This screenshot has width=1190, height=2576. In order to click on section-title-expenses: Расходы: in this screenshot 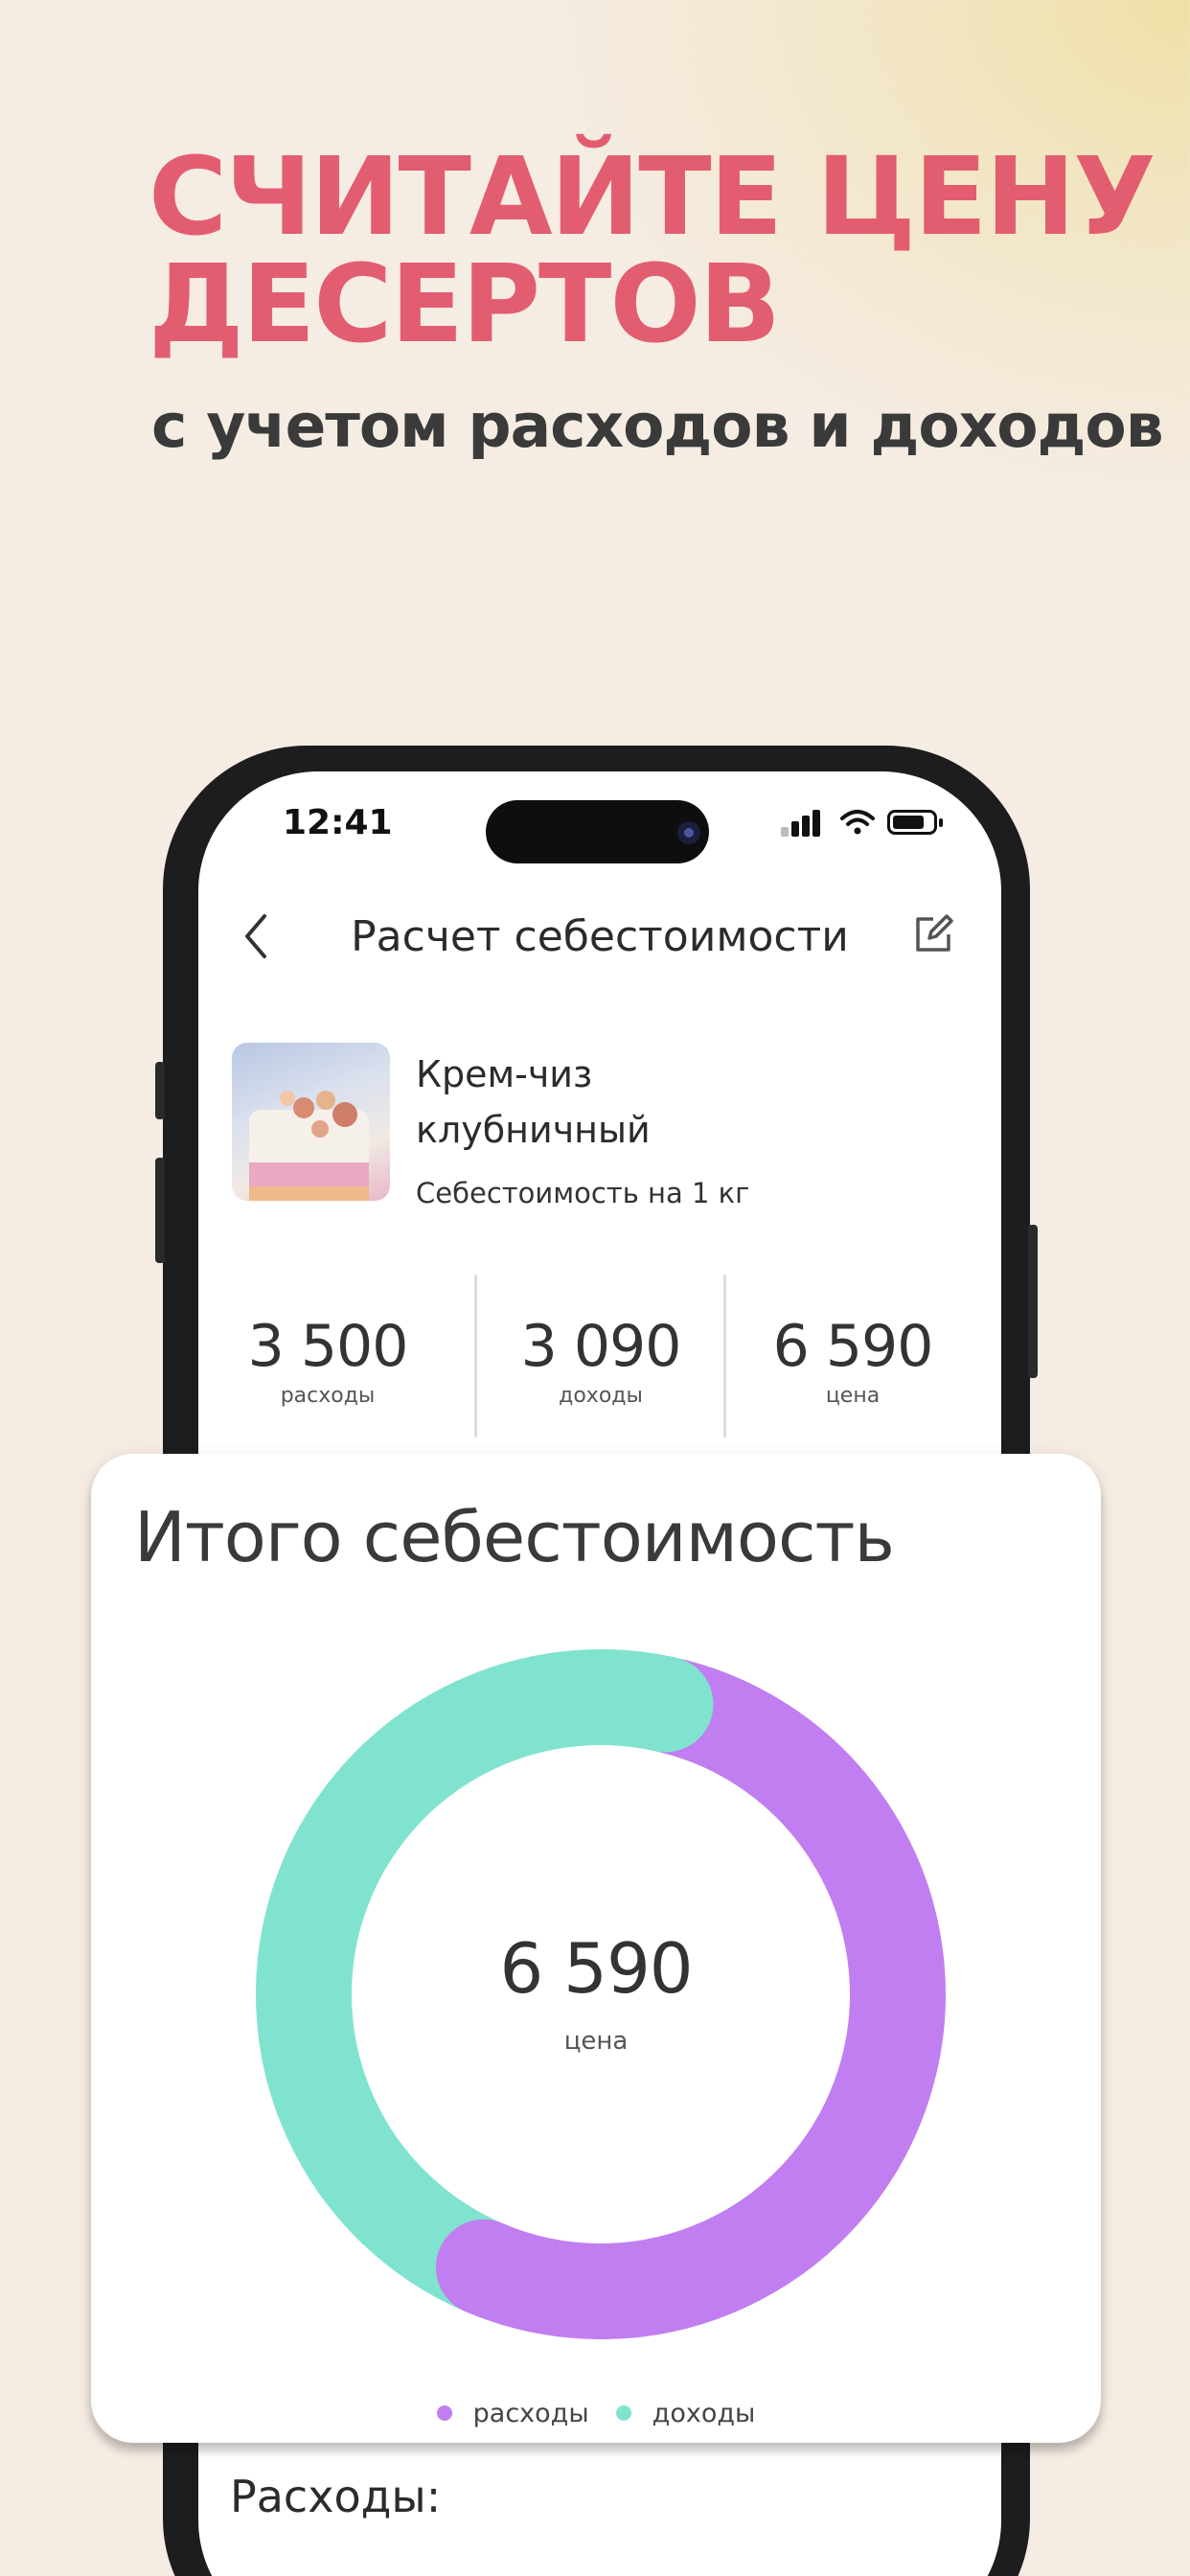, I will do `click(336, 2496)`.